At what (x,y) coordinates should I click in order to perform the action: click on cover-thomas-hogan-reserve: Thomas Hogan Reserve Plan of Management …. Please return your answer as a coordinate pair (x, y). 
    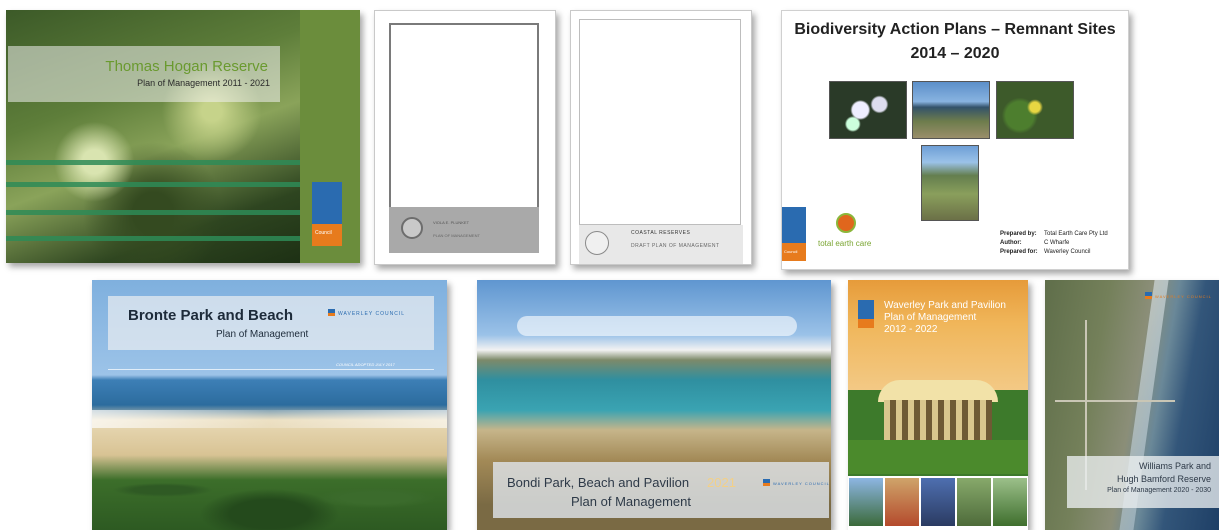
    Looking at the image, I should click on (183, 136).